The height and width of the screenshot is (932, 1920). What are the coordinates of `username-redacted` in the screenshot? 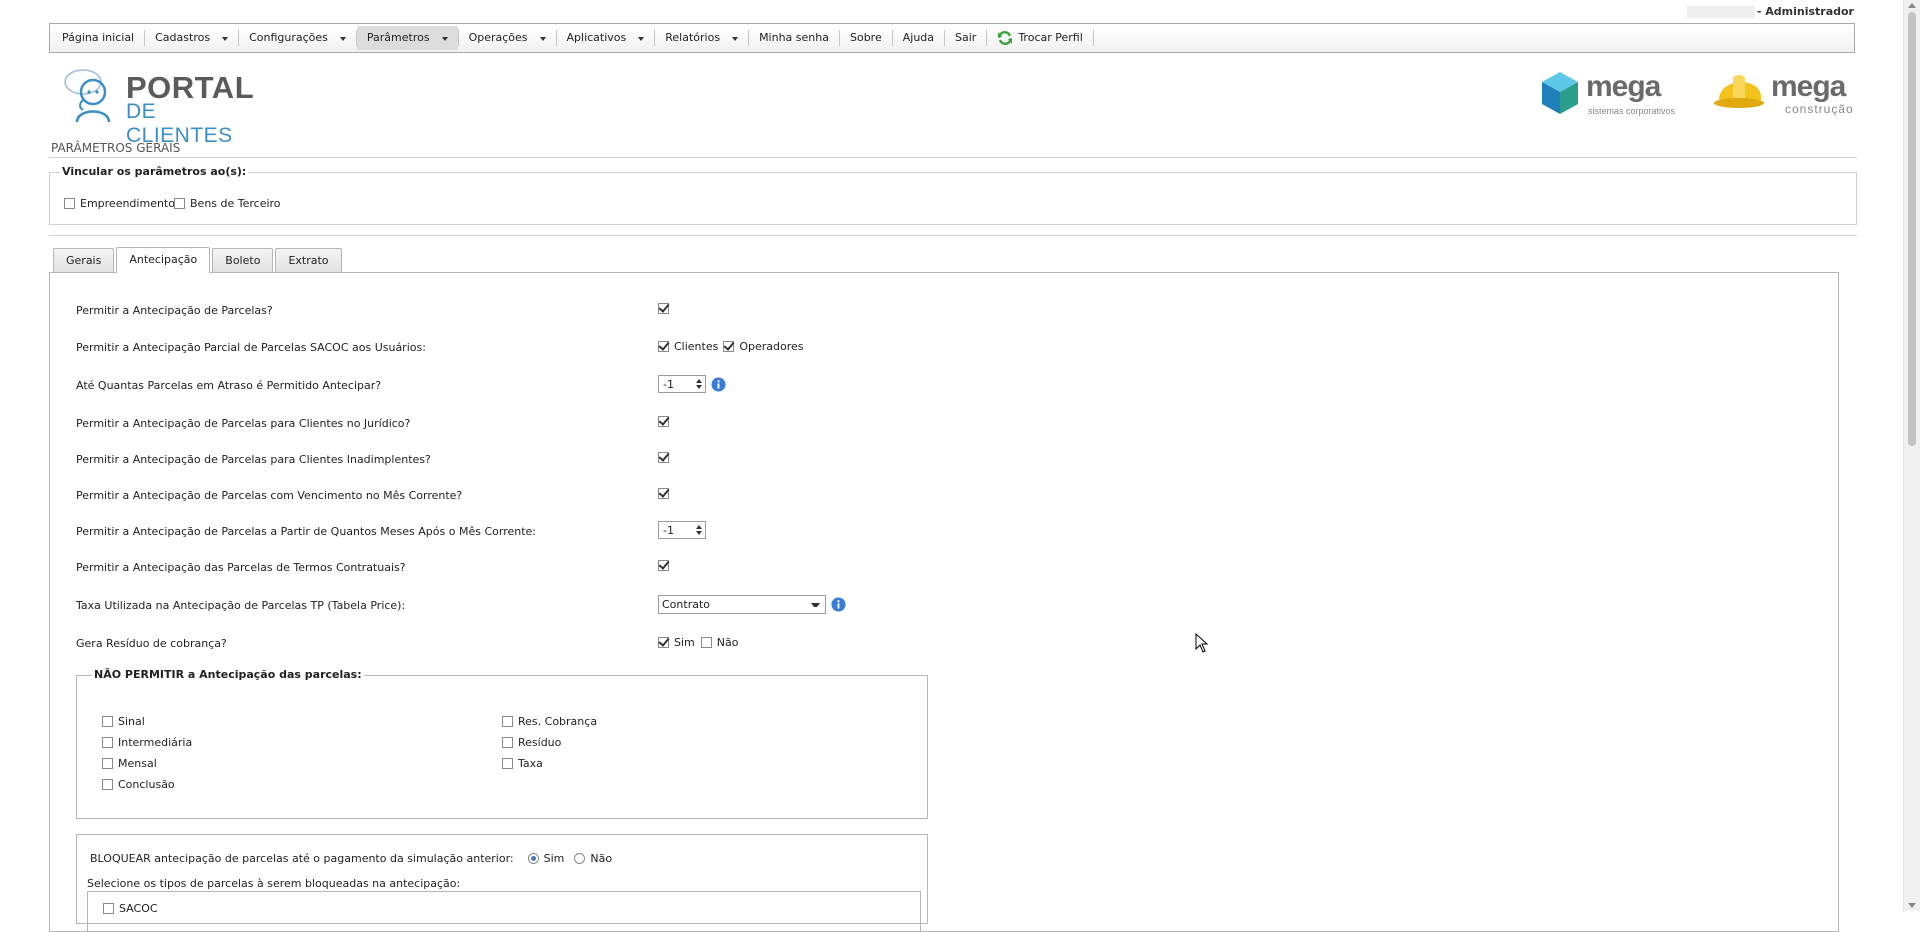 It's located at (1720, 12).